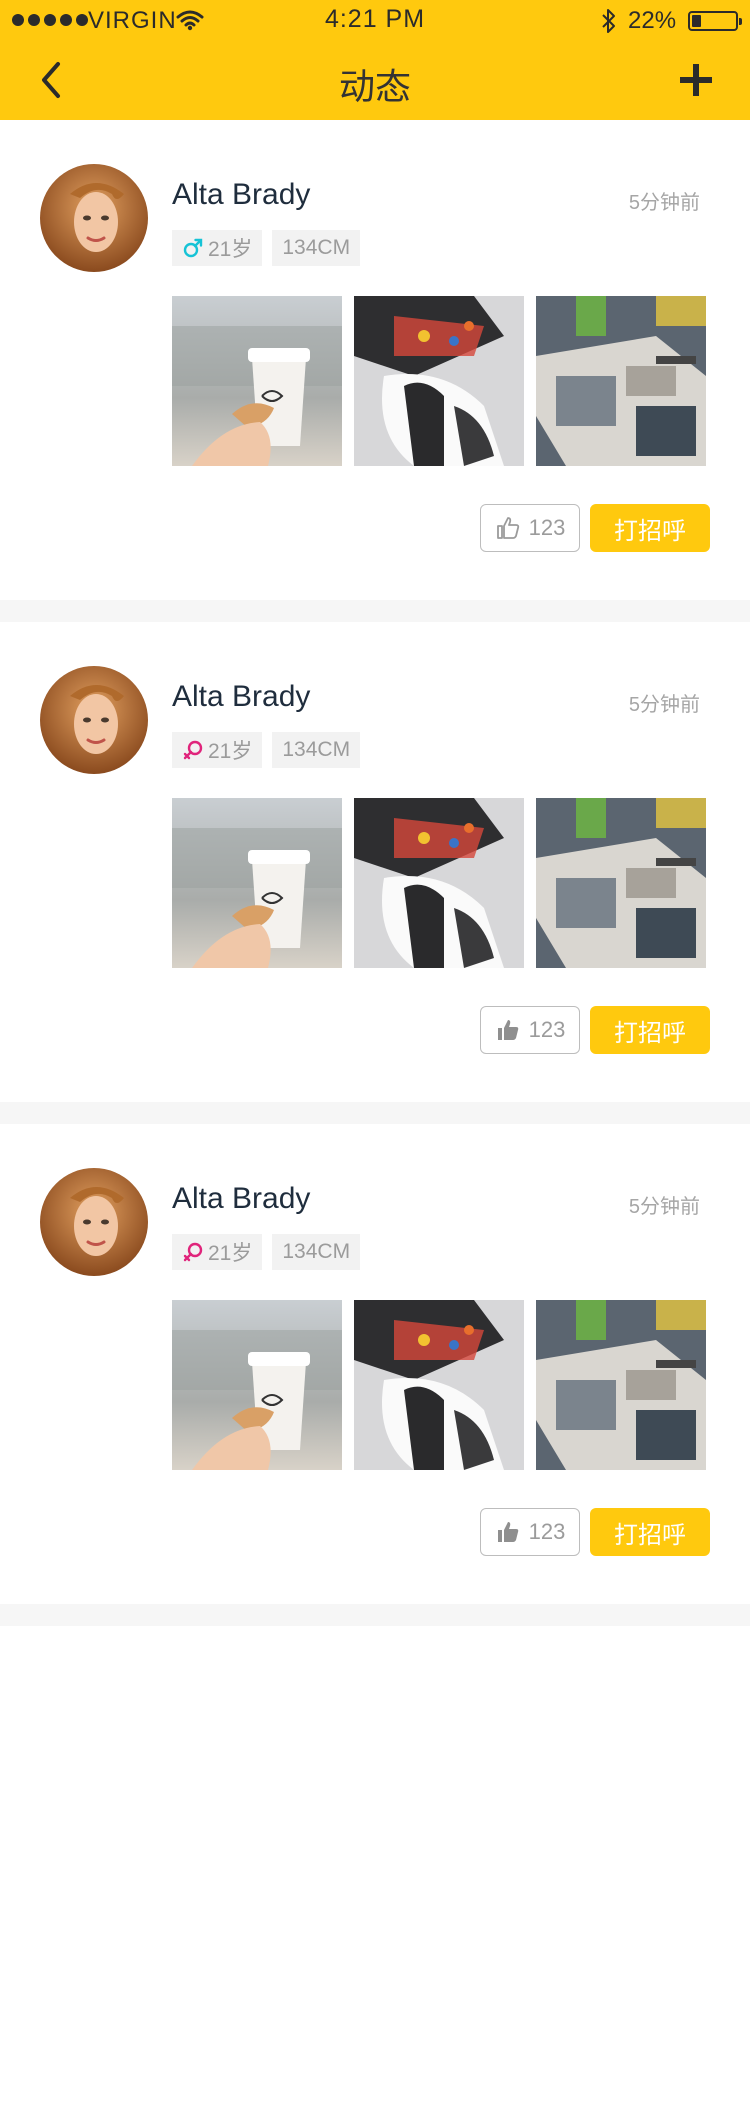 The image size is (750, 2124). What do you see at coordinates (715, 21) in the screenshot?
I see `battery-icon` at bounding box center [715, 21].